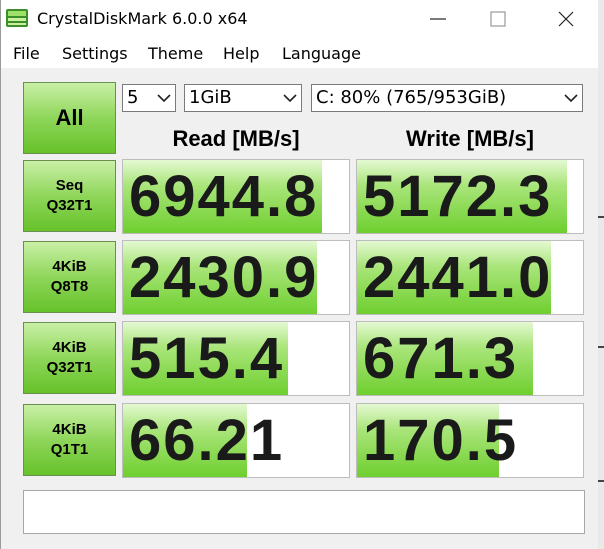  I want to click on minimize-icon, so click(438, 19).